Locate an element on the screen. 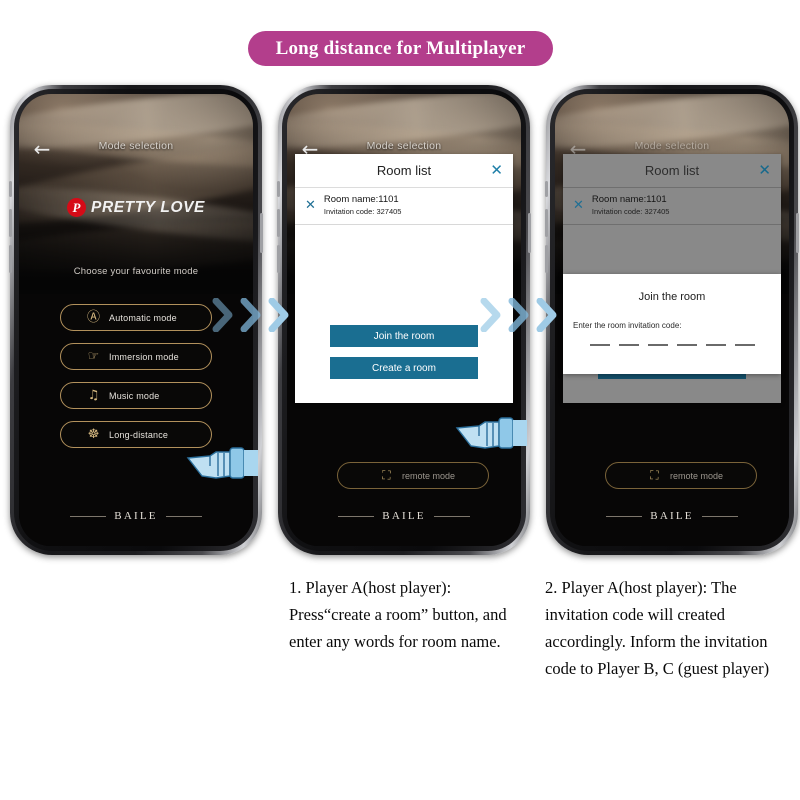 Image resolution: width=800 pixels, height=800 pixels. circle-a-icon: Ⓐ is located at coordinates (93, 317).